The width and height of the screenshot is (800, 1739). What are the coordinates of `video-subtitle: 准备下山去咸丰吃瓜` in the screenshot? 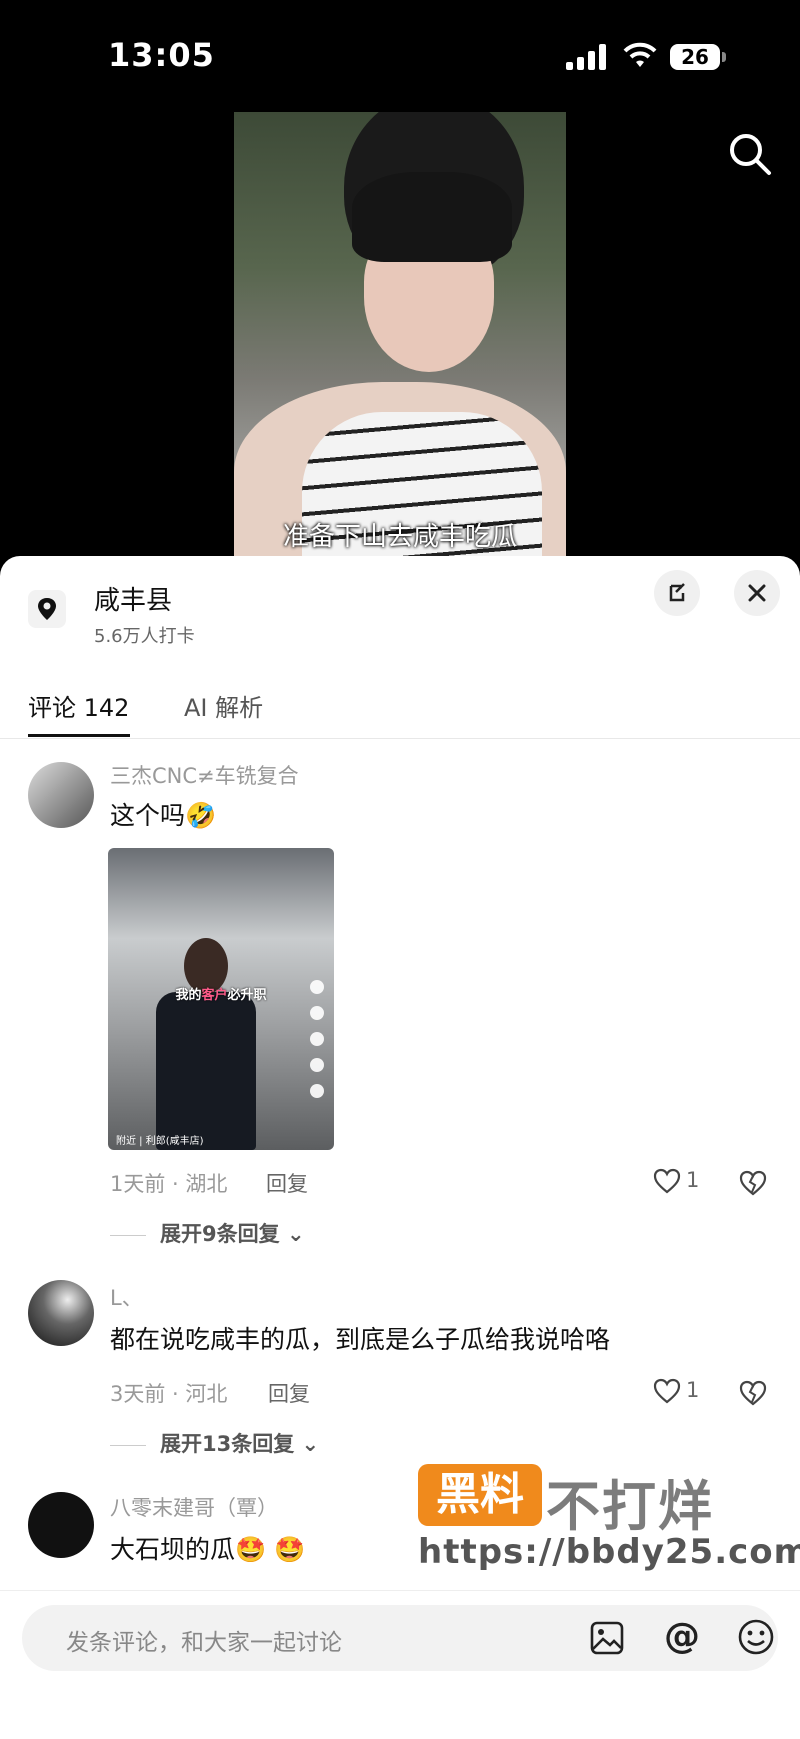 It's located at (399, 537).